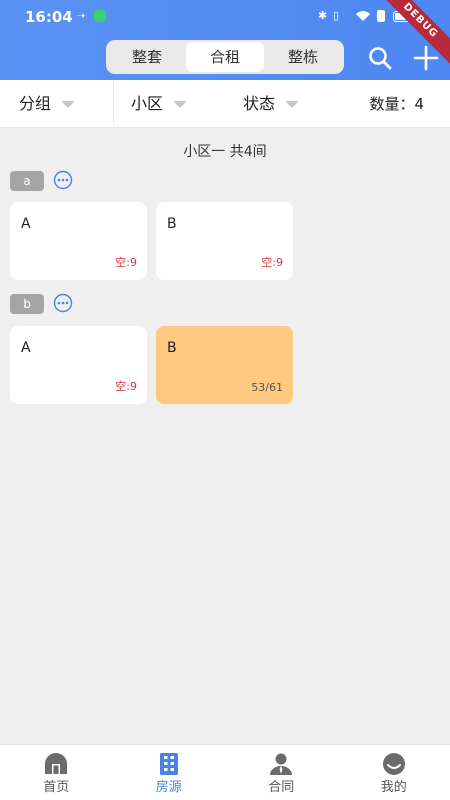  Describe the element at coordinates (27, 303) in the screenshot. I see `group-tag: b` at that location.